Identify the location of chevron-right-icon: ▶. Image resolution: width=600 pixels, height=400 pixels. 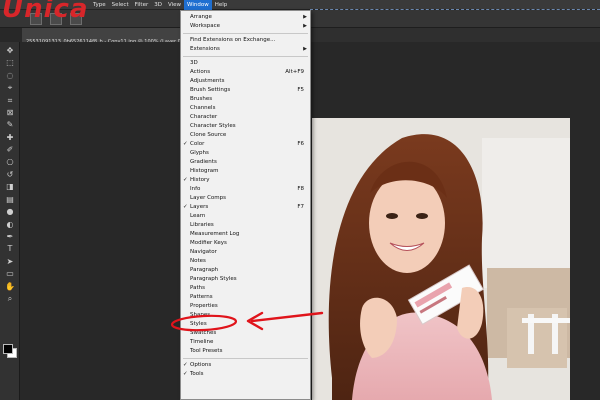
(305, 17).